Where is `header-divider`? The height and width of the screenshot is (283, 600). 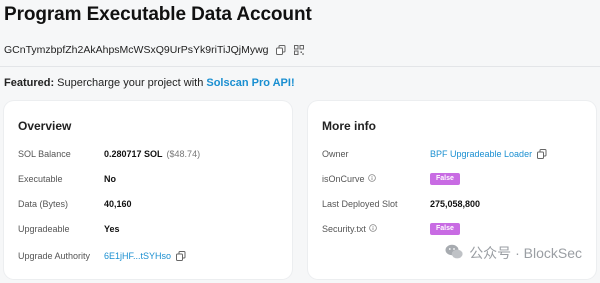 header-divider is located at coordinates (300, 66).